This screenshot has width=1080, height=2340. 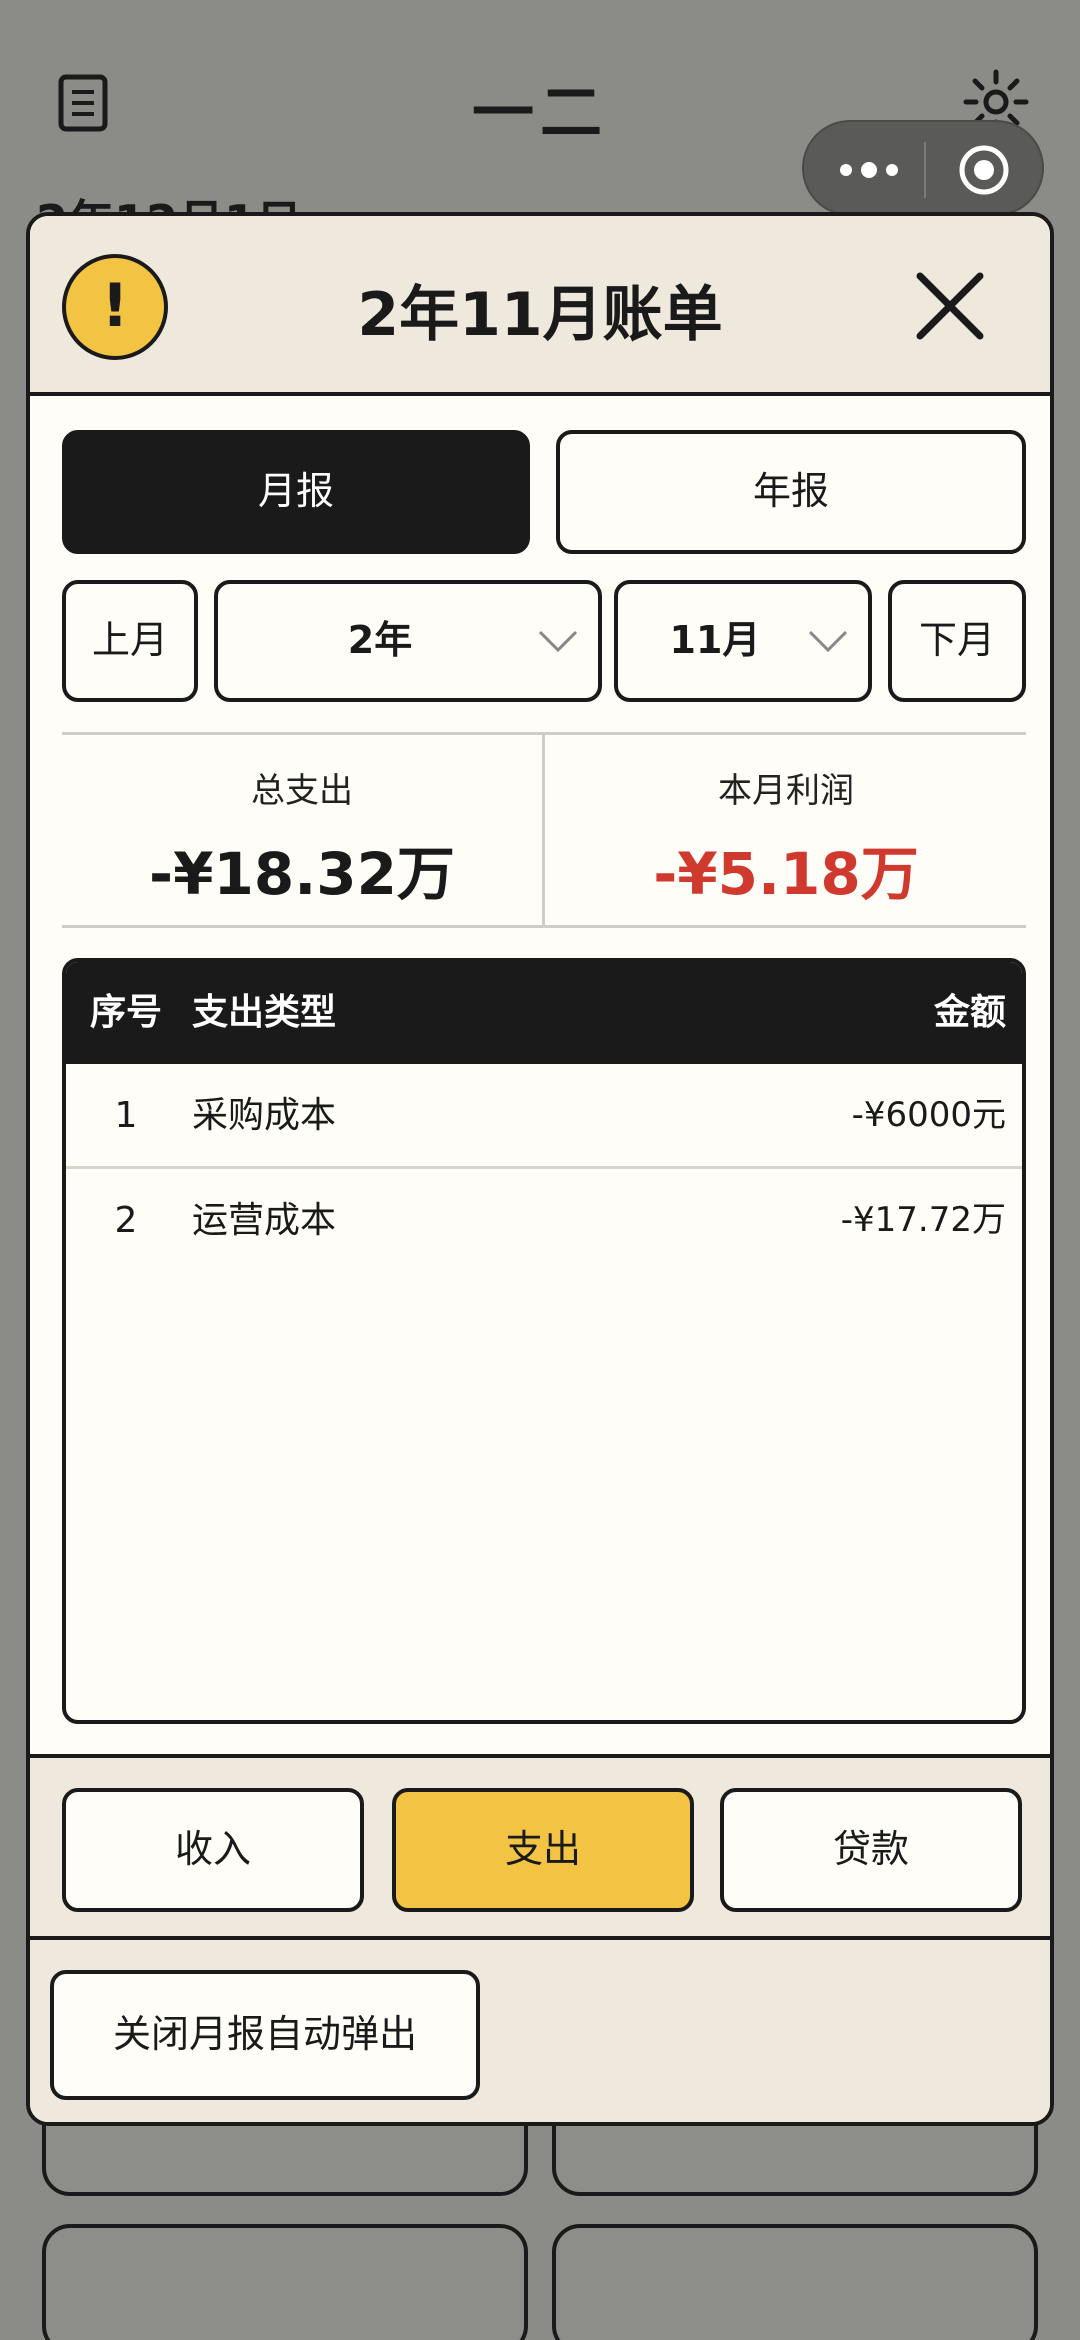 I want to click on month-select-value: 11月, so click(x=715, y=640).